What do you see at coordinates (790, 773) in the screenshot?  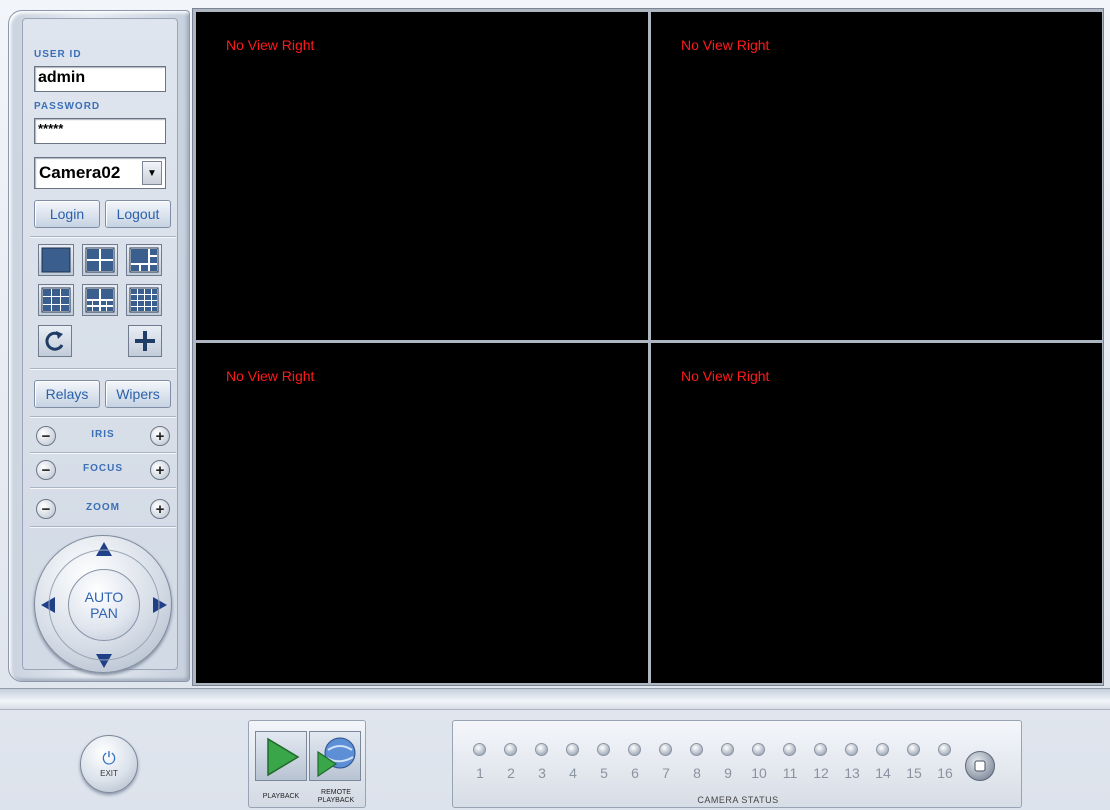 I see `camera-status-number: 11` at bounding box center [790, 773].